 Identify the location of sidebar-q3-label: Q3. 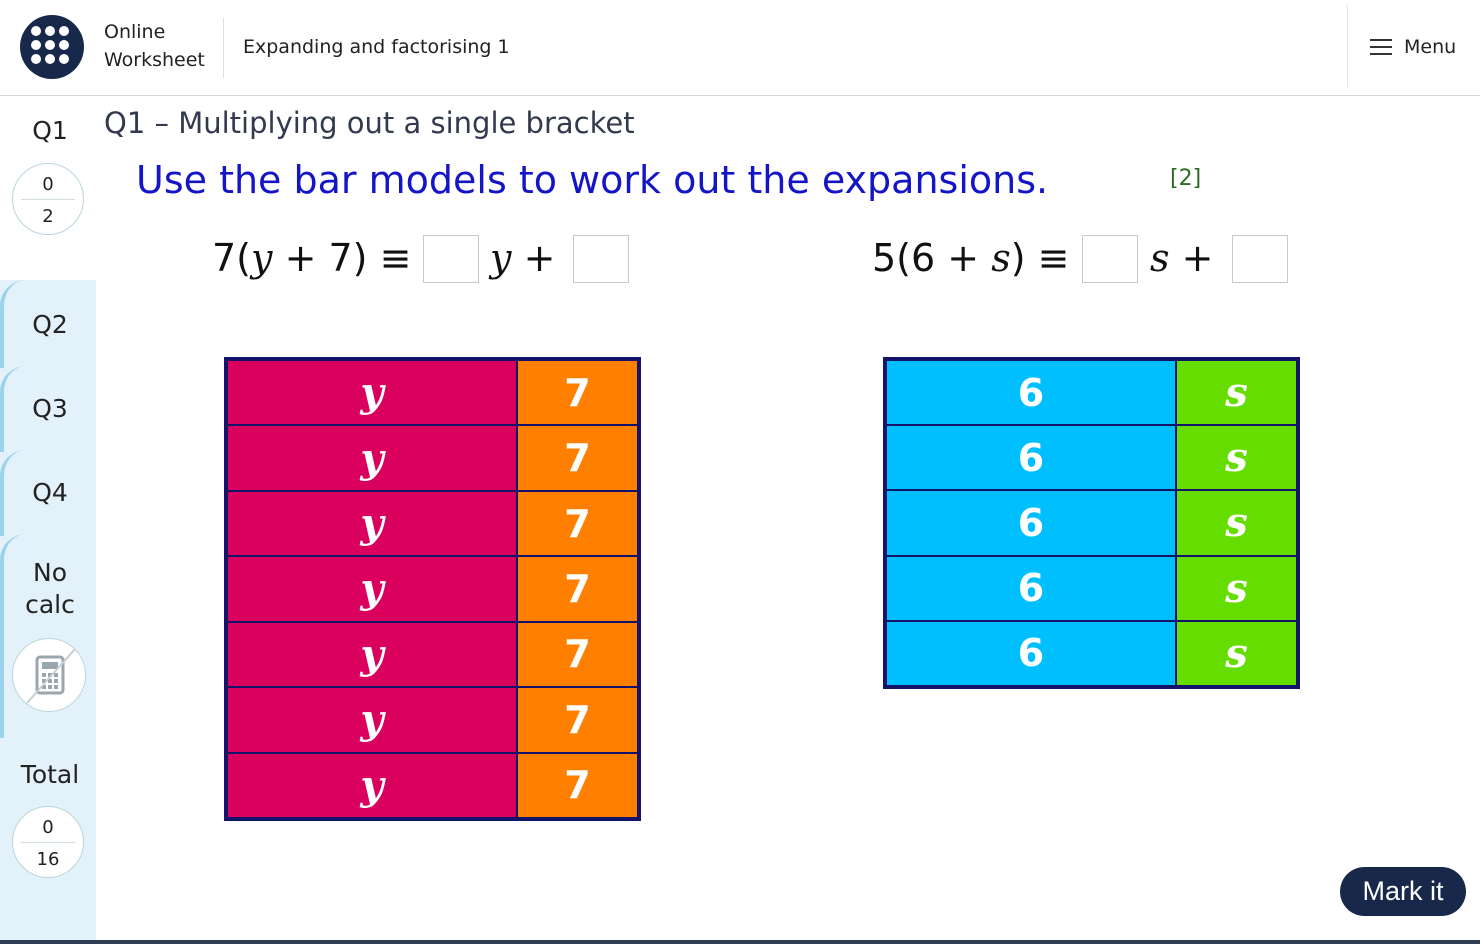
(50, 408).